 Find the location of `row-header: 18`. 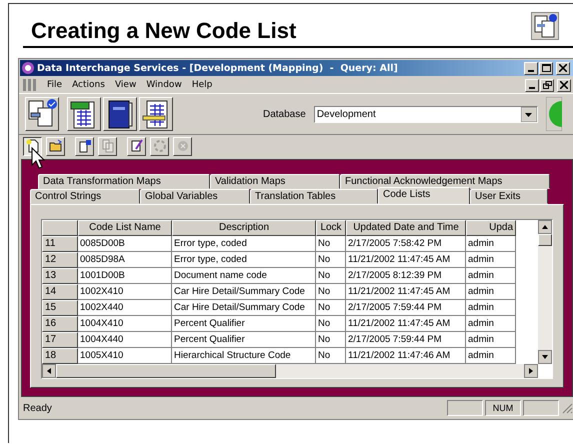

row-header: 18 is located at coordinates (60, 356).